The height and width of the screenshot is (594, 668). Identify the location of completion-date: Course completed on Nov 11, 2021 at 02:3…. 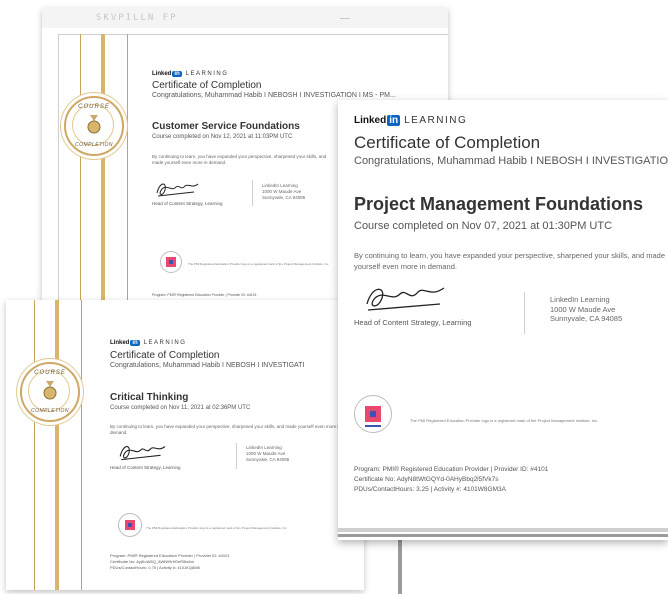
(180, 408).